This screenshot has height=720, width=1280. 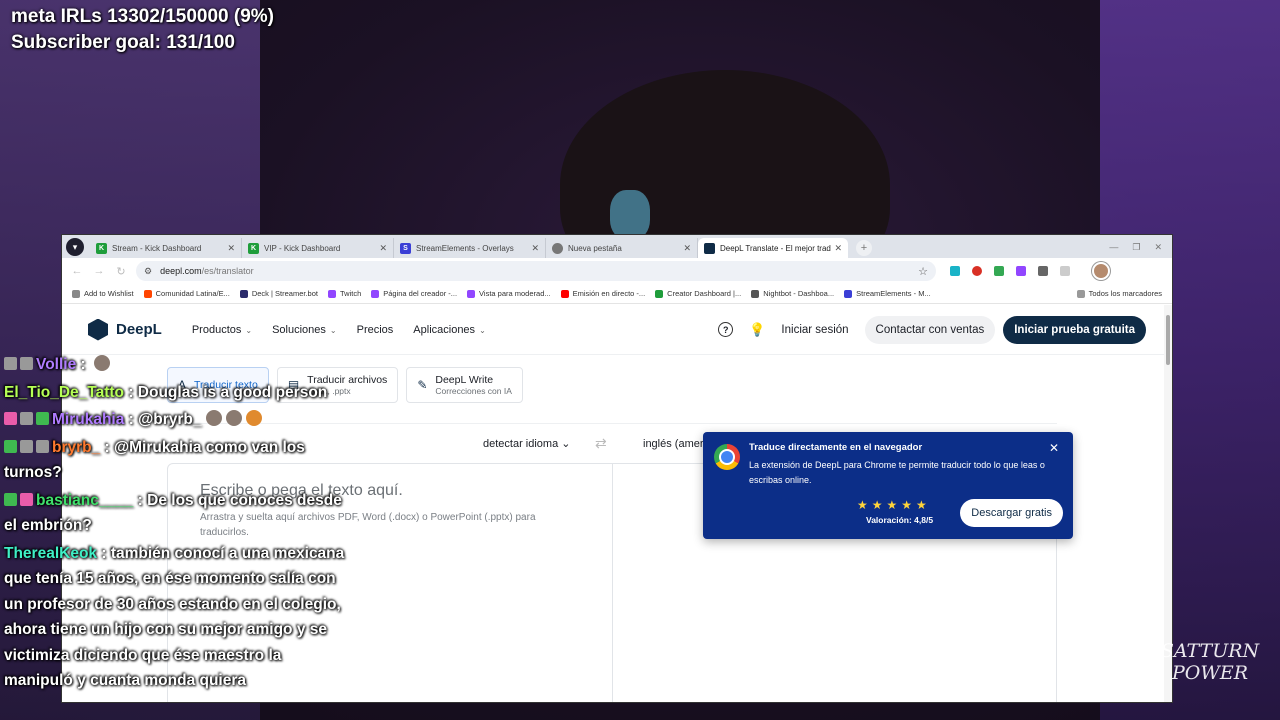 What do you see at coordinates (726, 329) in the screenshot?
I see `help-icon: ?` at bounding box center [726, 329].